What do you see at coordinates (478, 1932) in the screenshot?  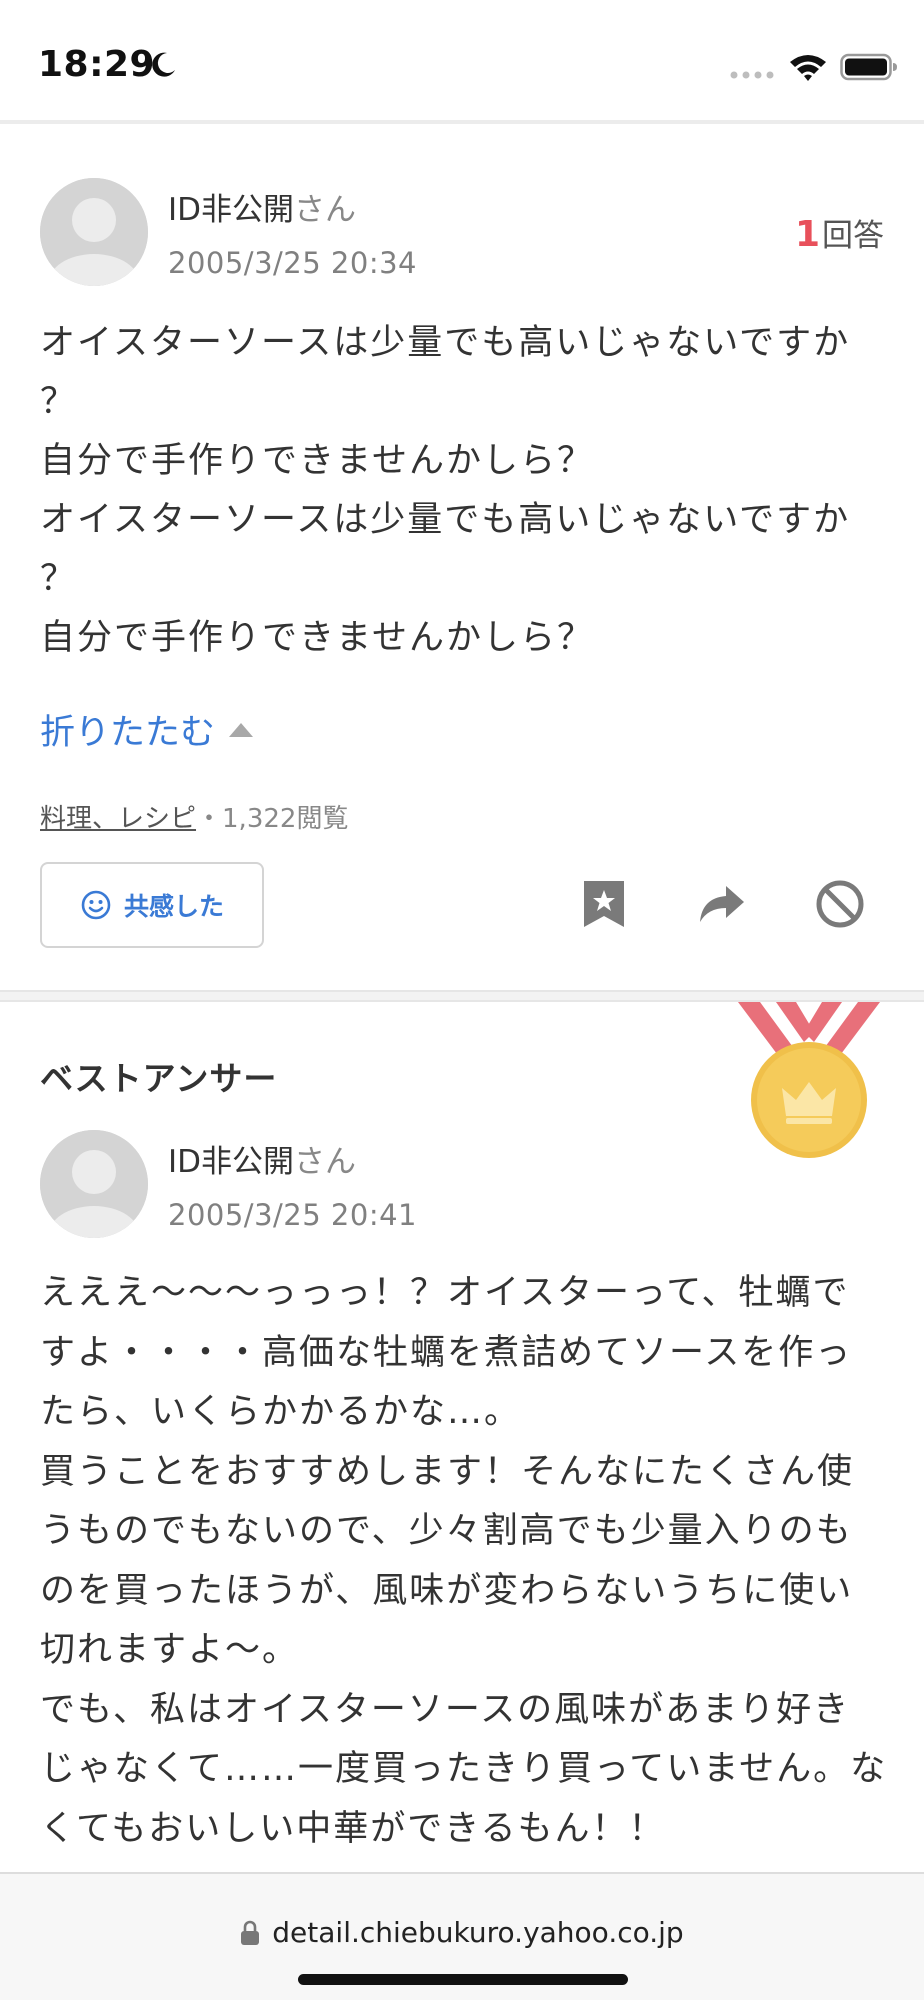 I see `url-text: detail.chiebukuro.yahoo.co.jp` at bounding box center [478, 1932].